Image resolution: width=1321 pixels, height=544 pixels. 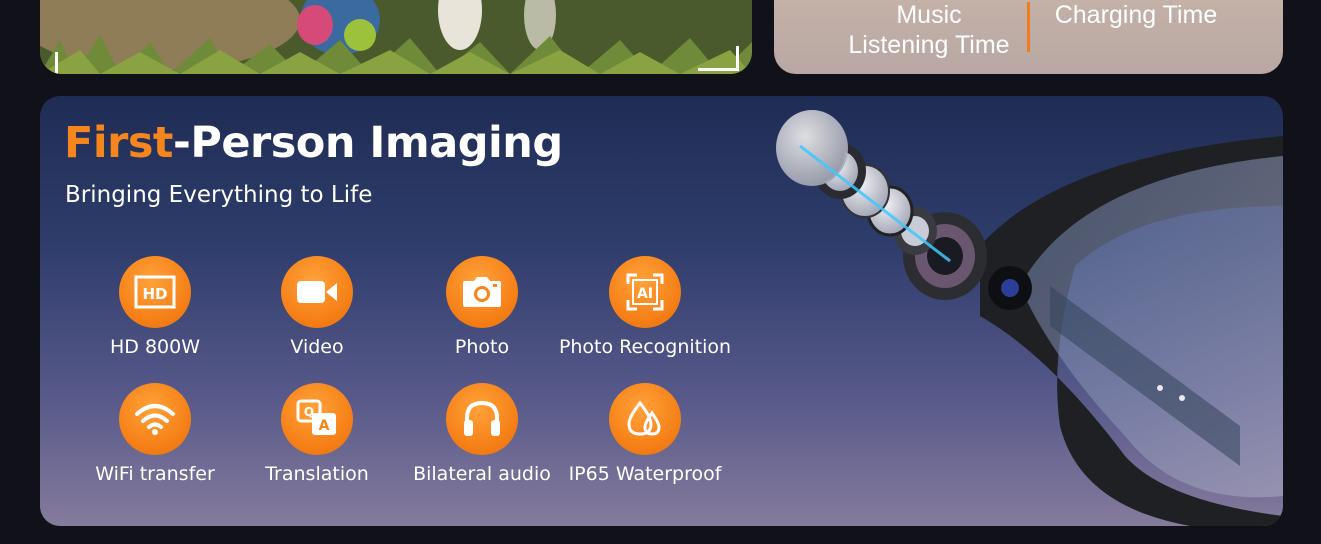 I want to click on feature-hd: HD HD 800W, so click(x=155, y=307).